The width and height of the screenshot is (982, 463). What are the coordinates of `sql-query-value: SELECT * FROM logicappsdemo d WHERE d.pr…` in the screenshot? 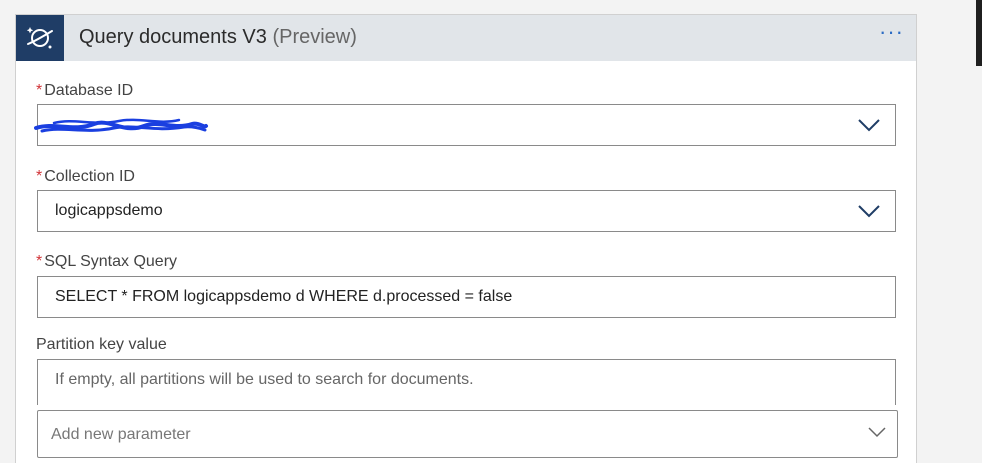 It's located at (284, 296).